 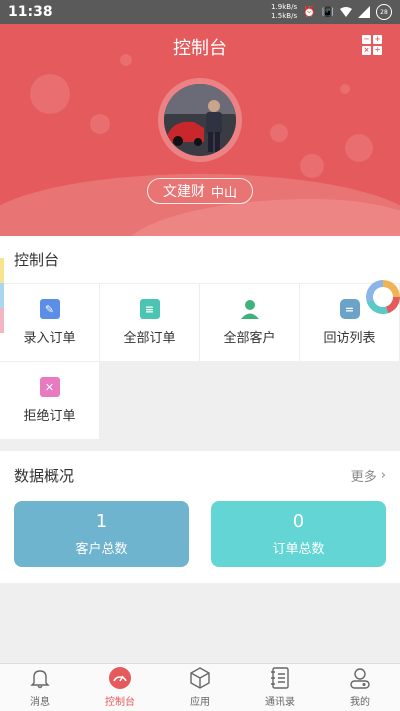 I want to click on alarm-icon: ⏰, so click(x=309, y=12).